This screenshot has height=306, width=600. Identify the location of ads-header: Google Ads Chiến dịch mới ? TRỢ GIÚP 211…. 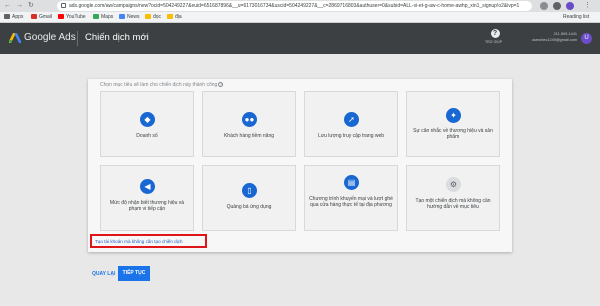
(300, 38).